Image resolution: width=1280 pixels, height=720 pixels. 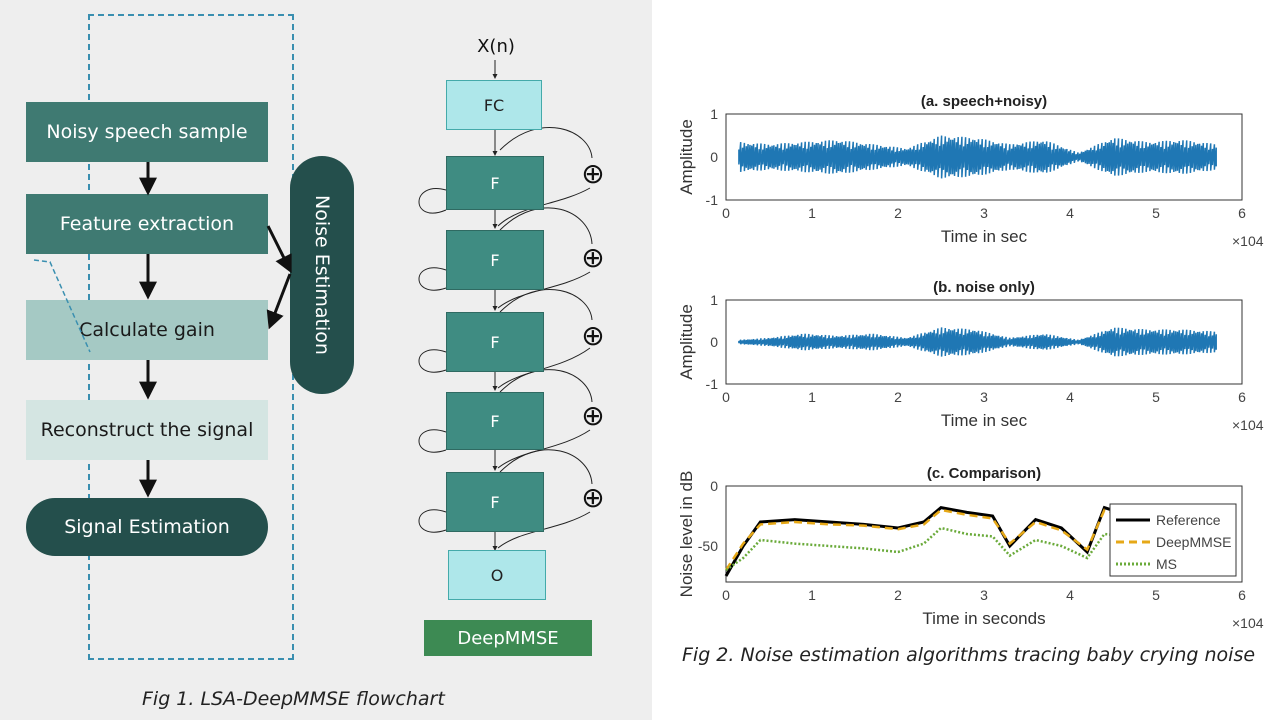 I want to click on x-axis-label-1: Time in sec, so click(x=984, y=420).